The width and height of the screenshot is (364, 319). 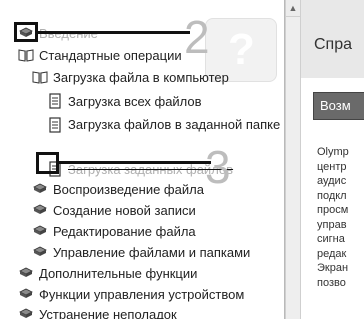 I want to click on tree-item-file-management: Управление файлами и папками, so click(x=141, y=252).